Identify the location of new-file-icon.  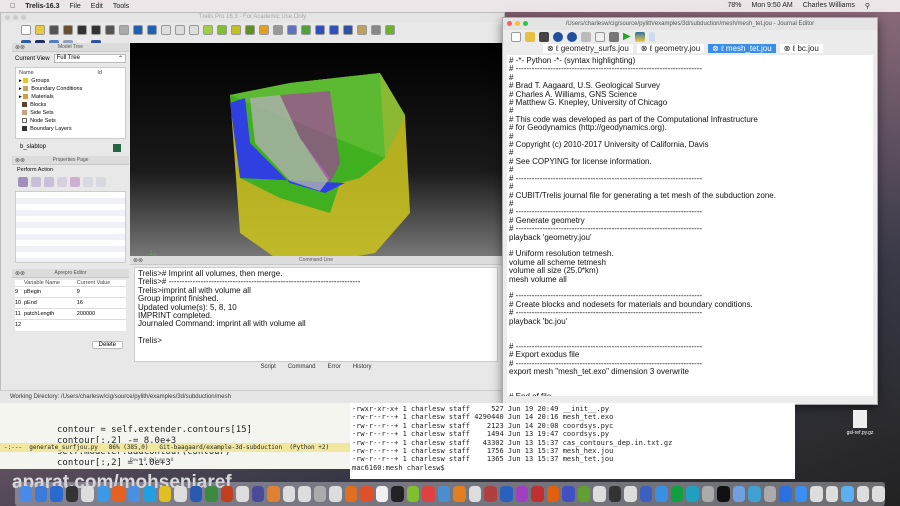
(516, 36).